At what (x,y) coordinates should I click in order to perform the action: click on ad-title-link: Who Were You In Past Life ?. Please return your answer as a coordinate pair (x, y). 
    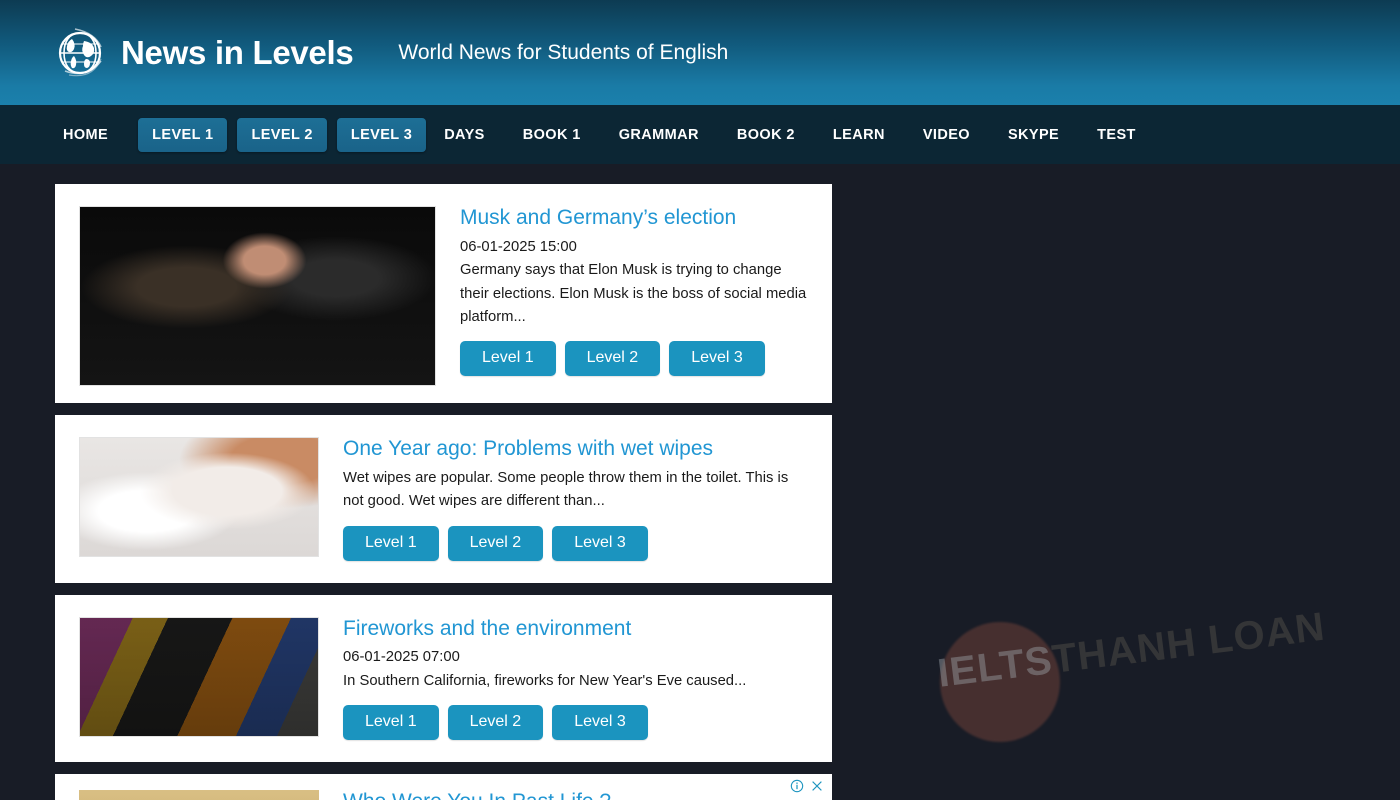
    Looking at the image, I should click on (575, 795).